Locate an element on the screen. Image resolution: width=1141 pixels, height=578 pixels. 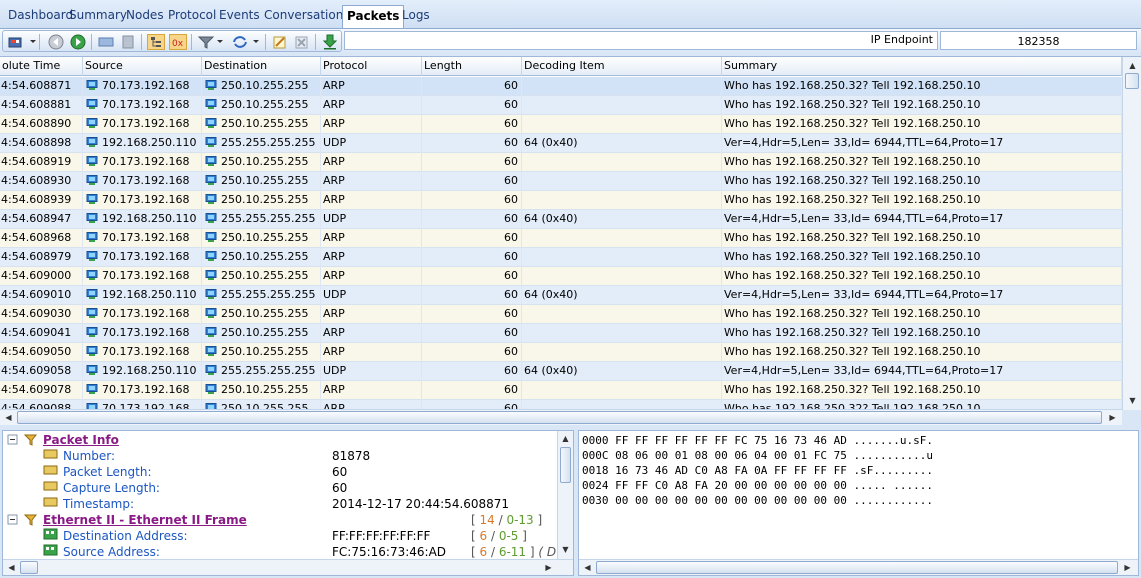
stop-icon is located at coordinates (128, 42).